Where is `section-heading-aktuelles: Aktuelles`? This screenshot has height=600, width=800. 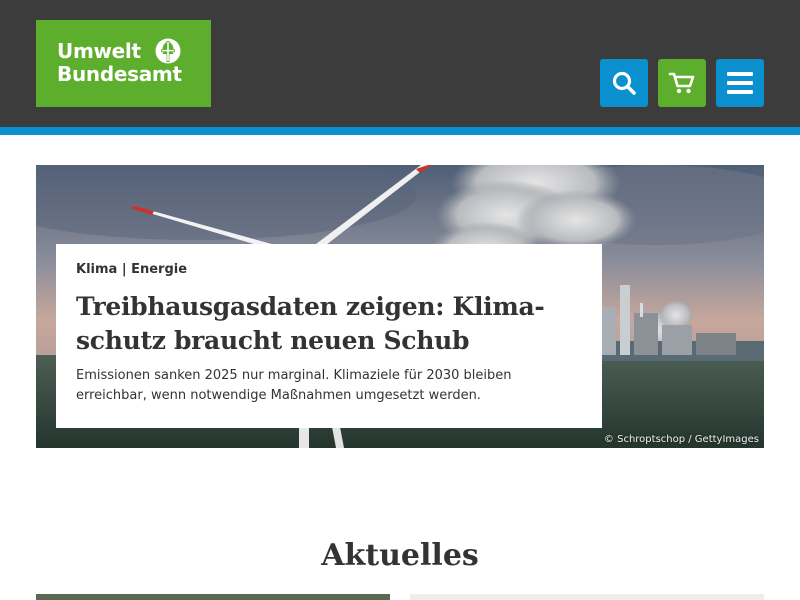 section-heading-aktuelles: Aktuelles is located at coordinates (400, 555).